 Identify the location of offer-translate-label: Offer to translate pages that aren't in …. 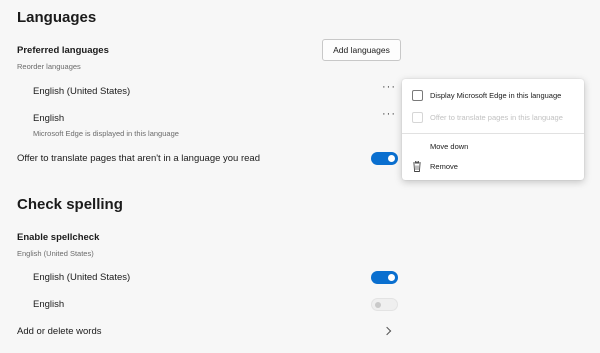
(138, 158).